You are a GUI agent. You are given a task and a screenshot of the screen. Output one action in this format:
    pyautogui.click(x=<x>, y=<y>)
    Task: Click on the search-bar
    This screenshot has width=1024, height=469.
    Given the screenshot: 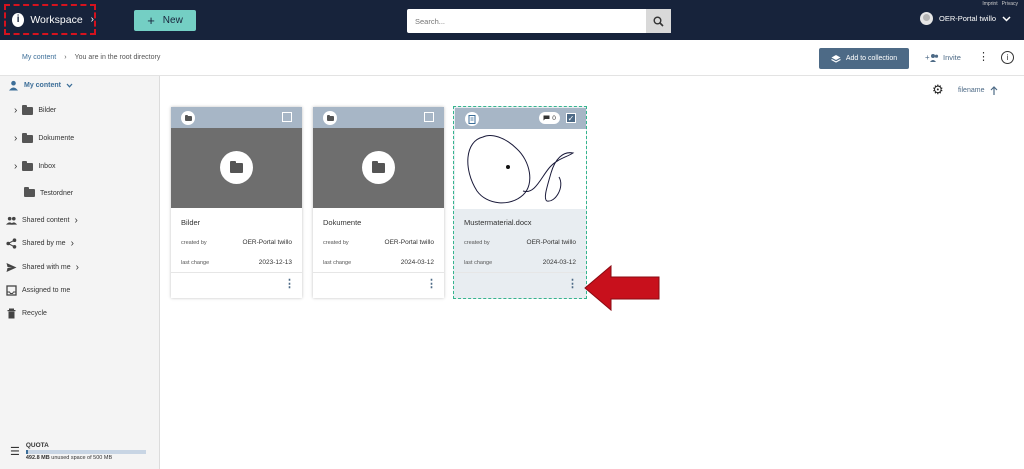 What is the action you would take?
    pyautogui.click(x=539, y=21)
    